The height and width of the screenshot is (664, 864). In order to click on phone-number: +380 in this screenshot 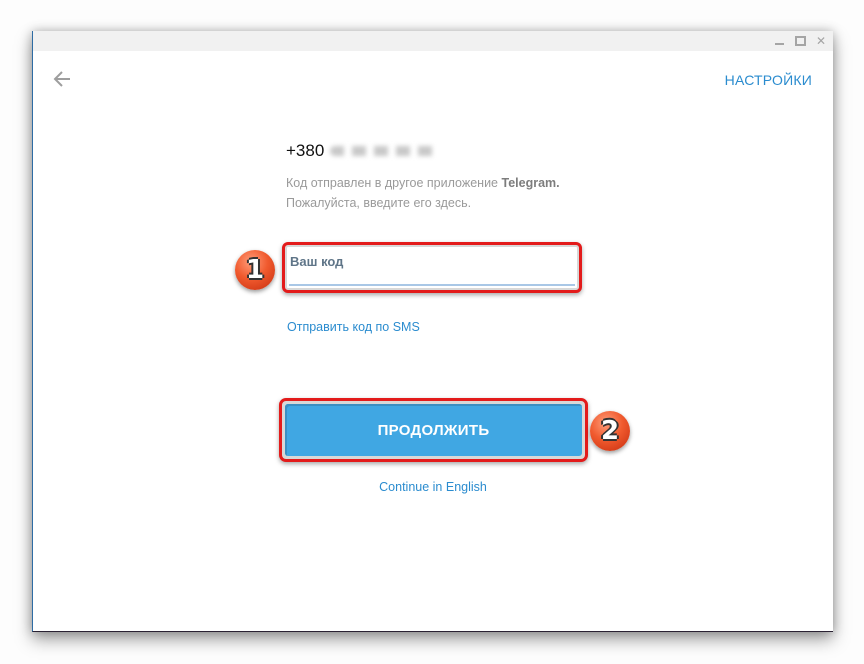, I will do `click(363, 151)`.